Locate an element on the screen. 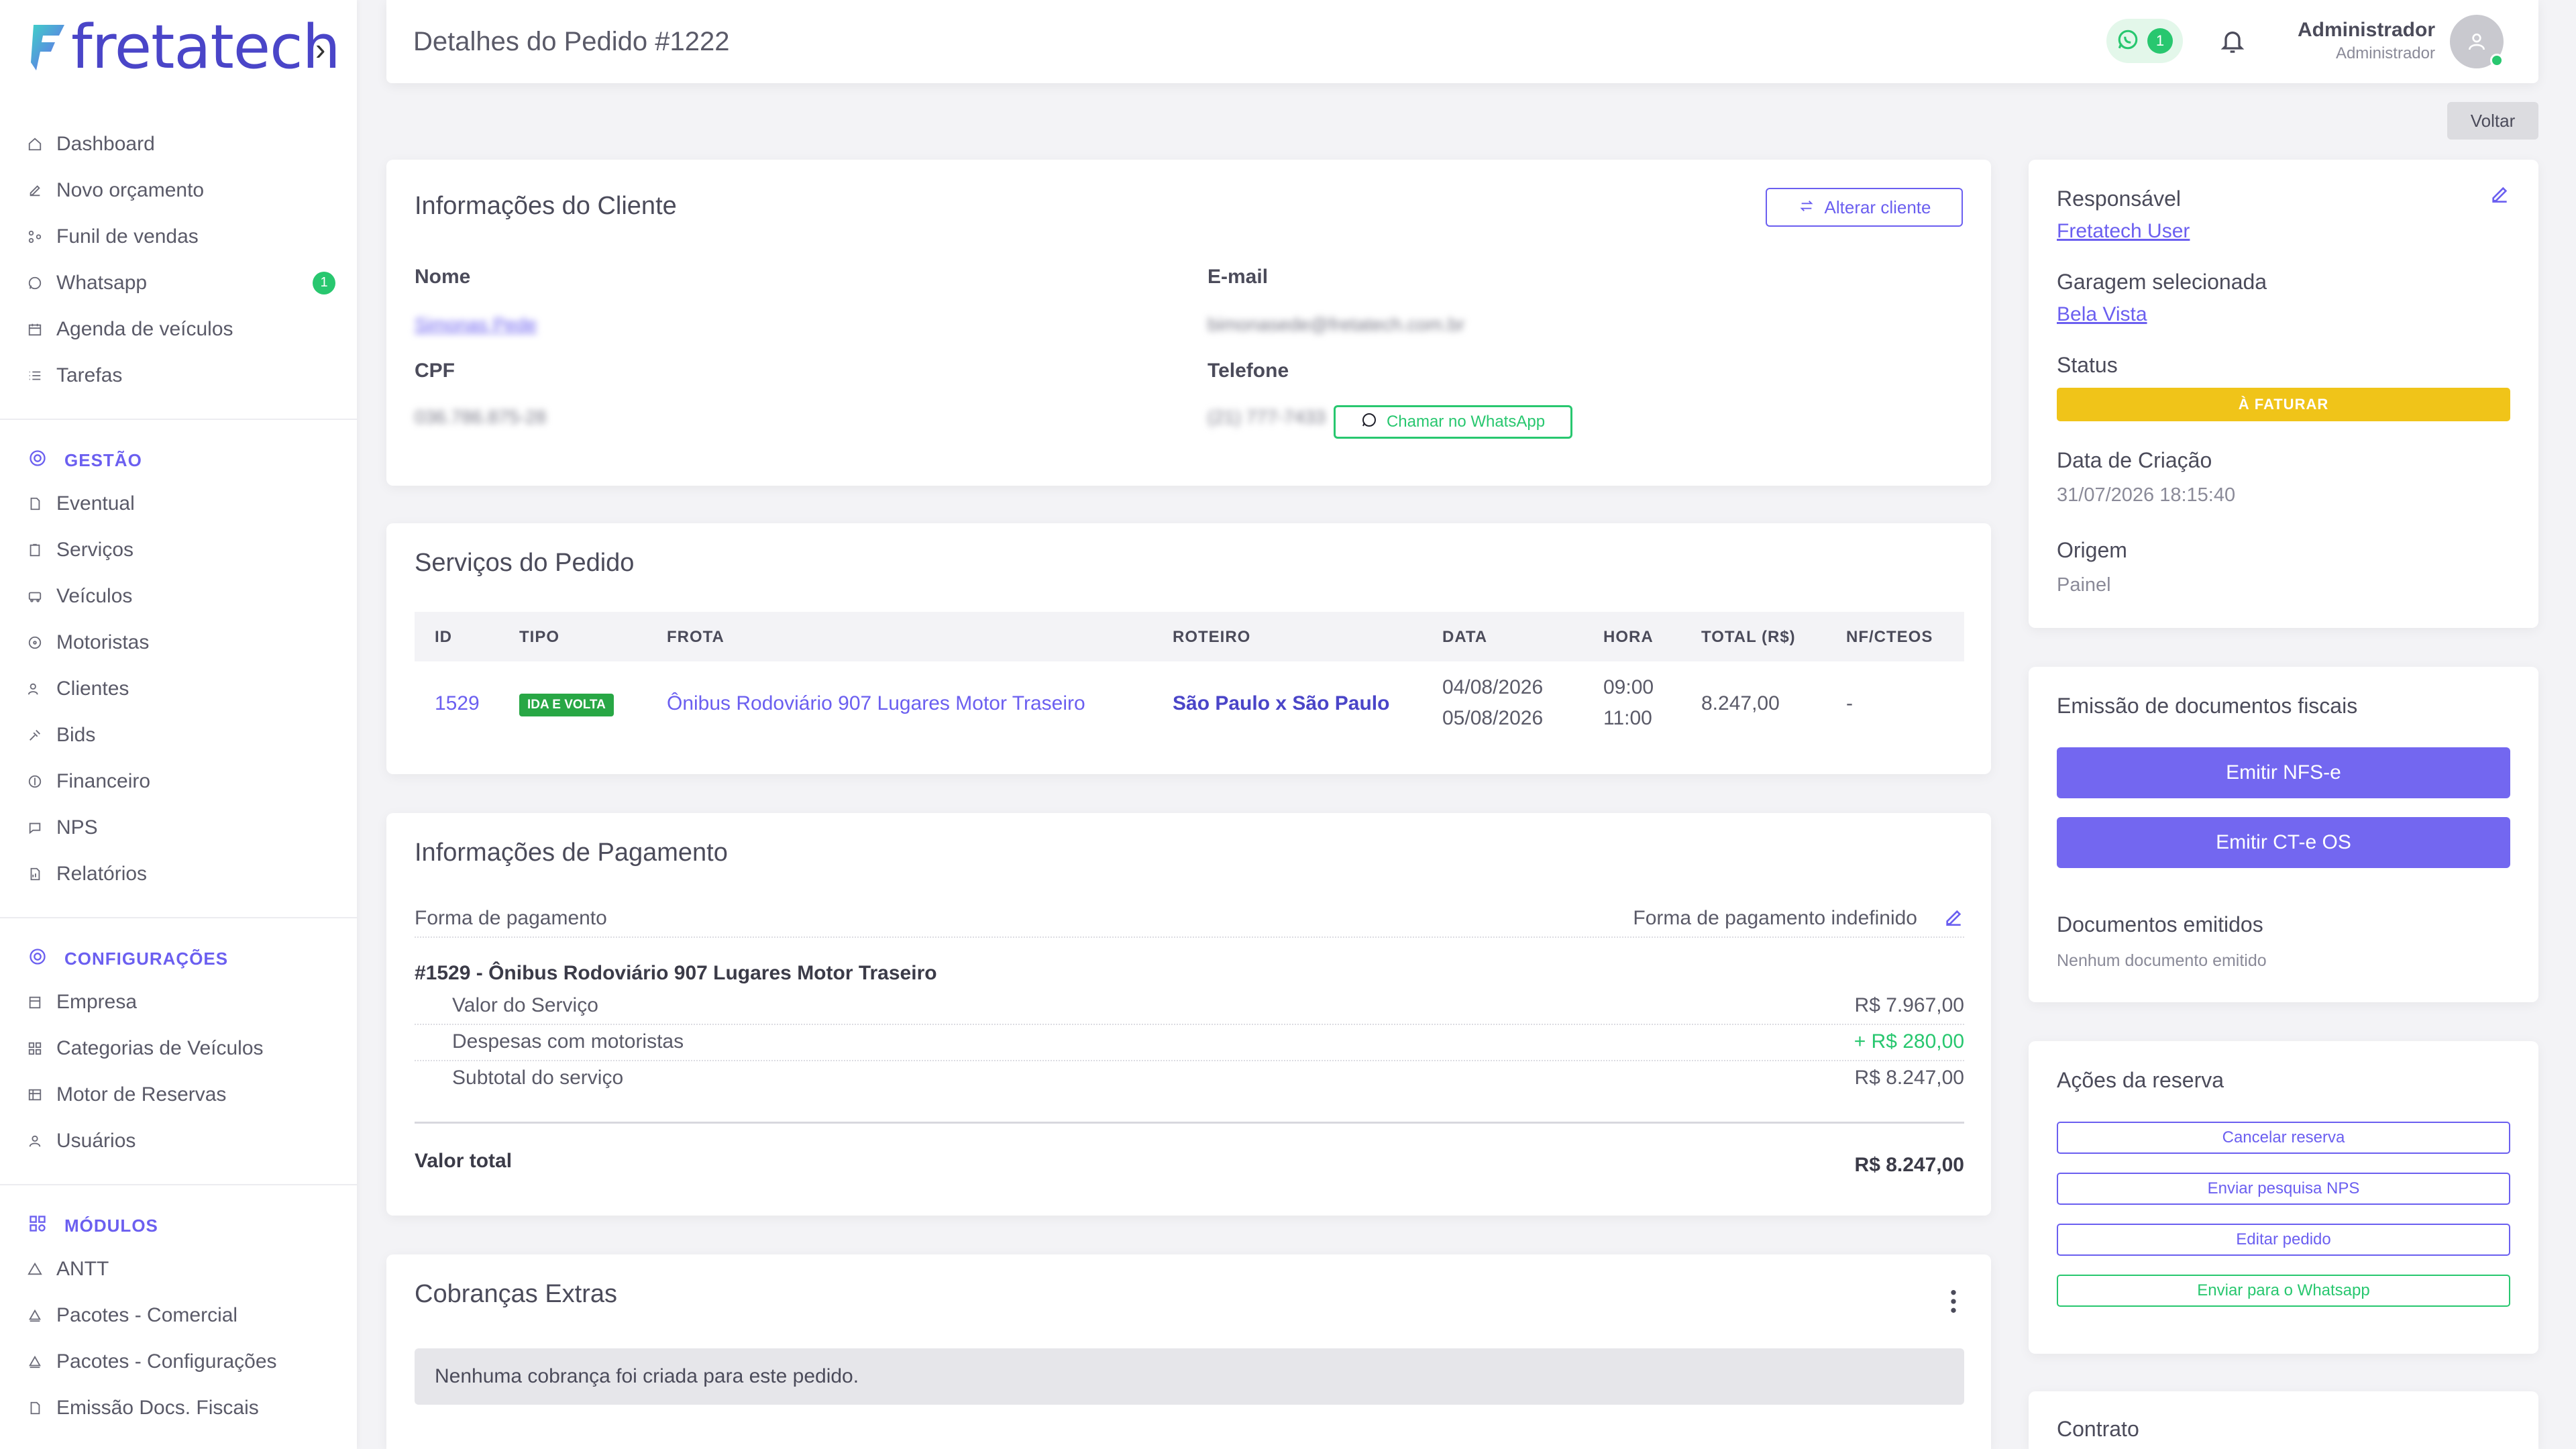 This screenshot has height=1449, width=2576. sidebar-item-label: Emissão Docs. Fiscais is located at coordinates (157, 1407).